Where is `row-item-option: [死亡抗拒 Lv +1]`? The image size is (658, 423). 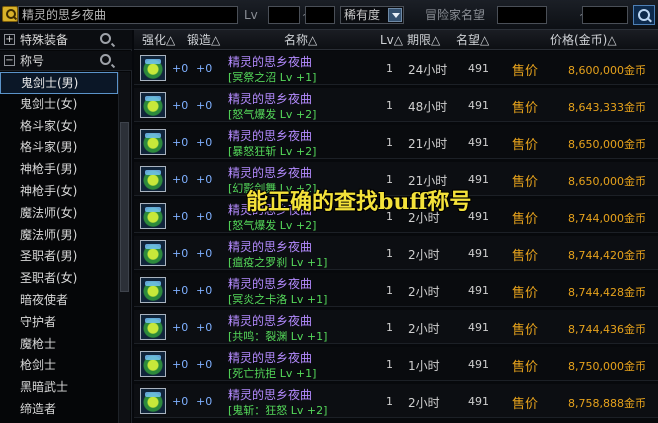 row-item-option: [死亡抗拒 Lv +1] is located at coordinates (272, 373).